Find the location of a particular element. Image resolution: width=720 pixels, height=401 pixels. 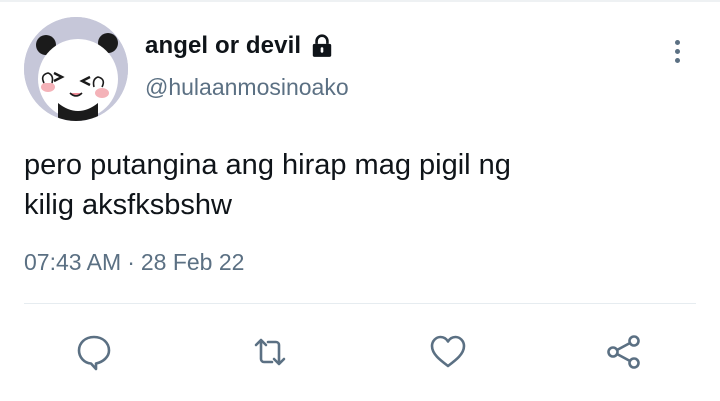

more-options-button is located at coordinates (677, 51).